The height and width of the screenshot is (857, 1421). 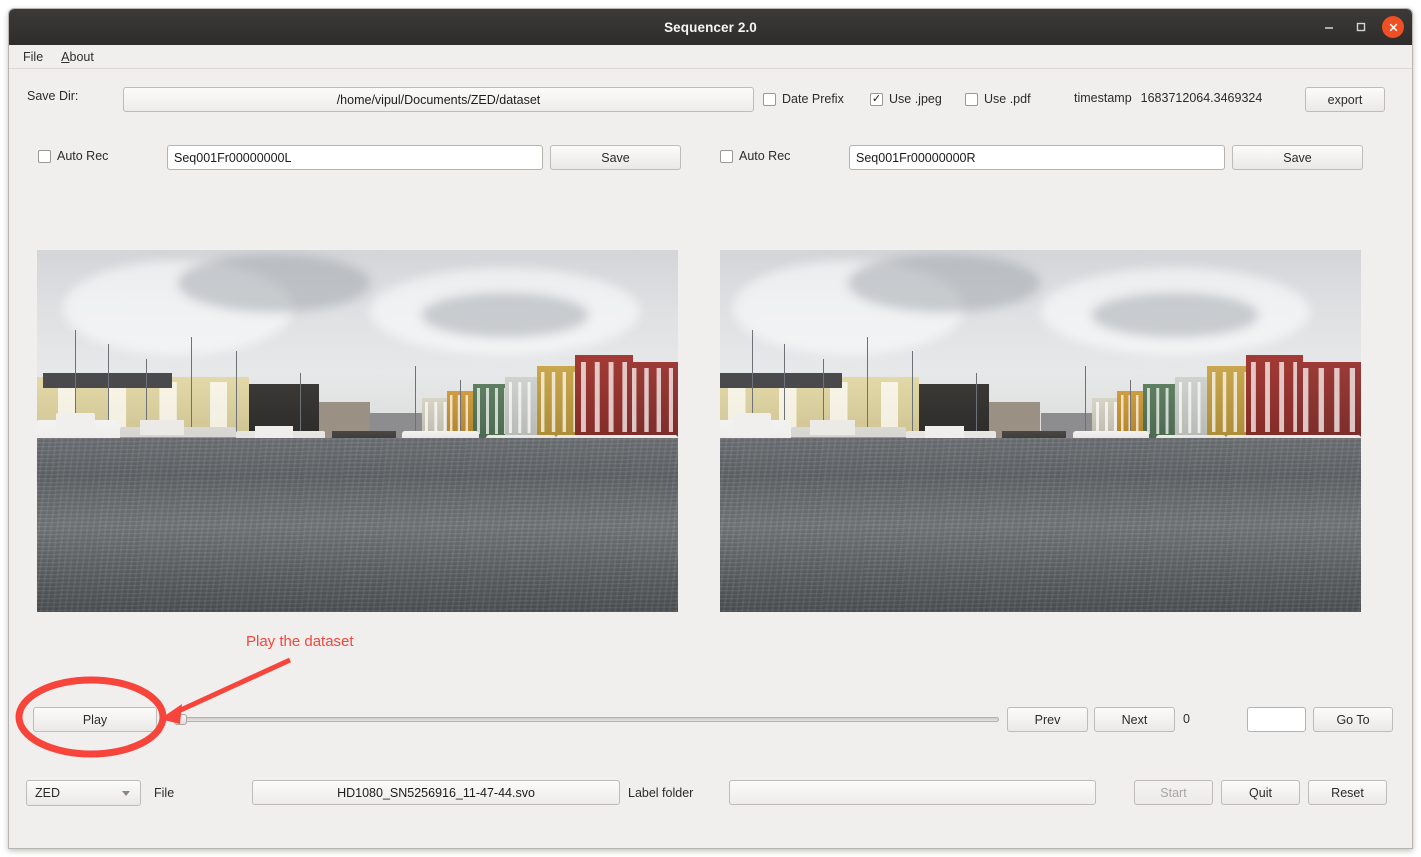 What do you see at coordinates (436, 792) in the screenshot?
I see `file-path-button: HD1080_SN5256916_11-47-44.svo` at bounding box center [436, 792].